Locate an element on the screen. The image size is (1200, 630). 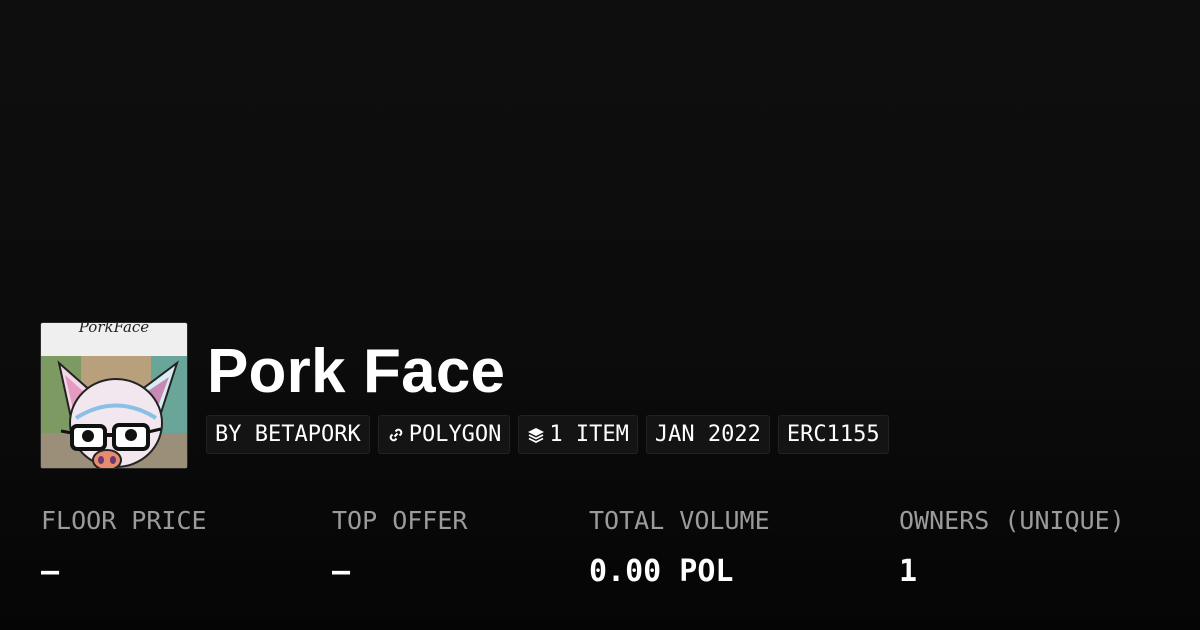
pig-portrait-image: PorkFace is located at coordinates (114, 395).